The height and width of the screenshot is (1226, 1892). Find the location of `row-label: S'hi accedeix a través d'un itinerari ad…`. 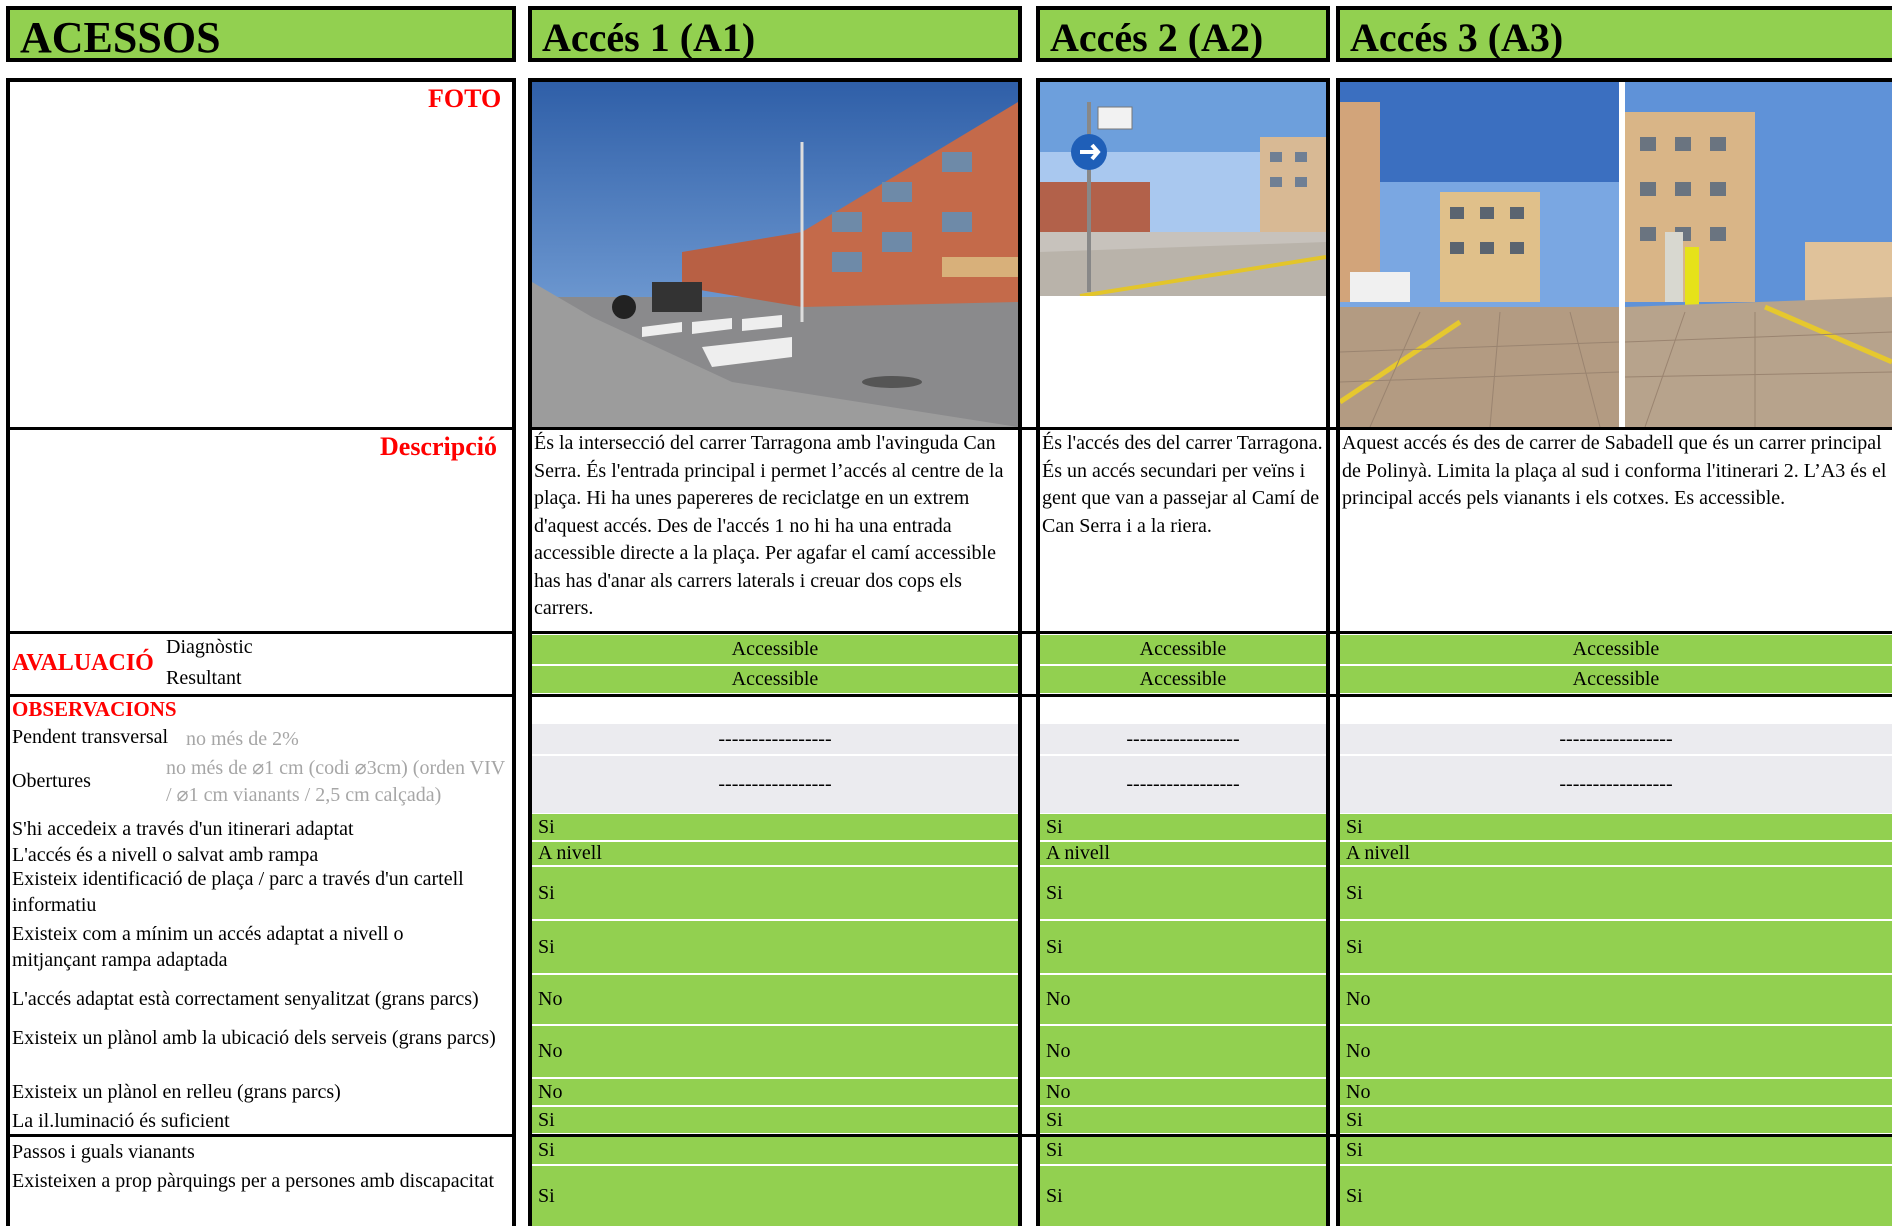

row-label: S'hi accedeix a través d'un itinerari ad… is located at coordinates (183, 828).